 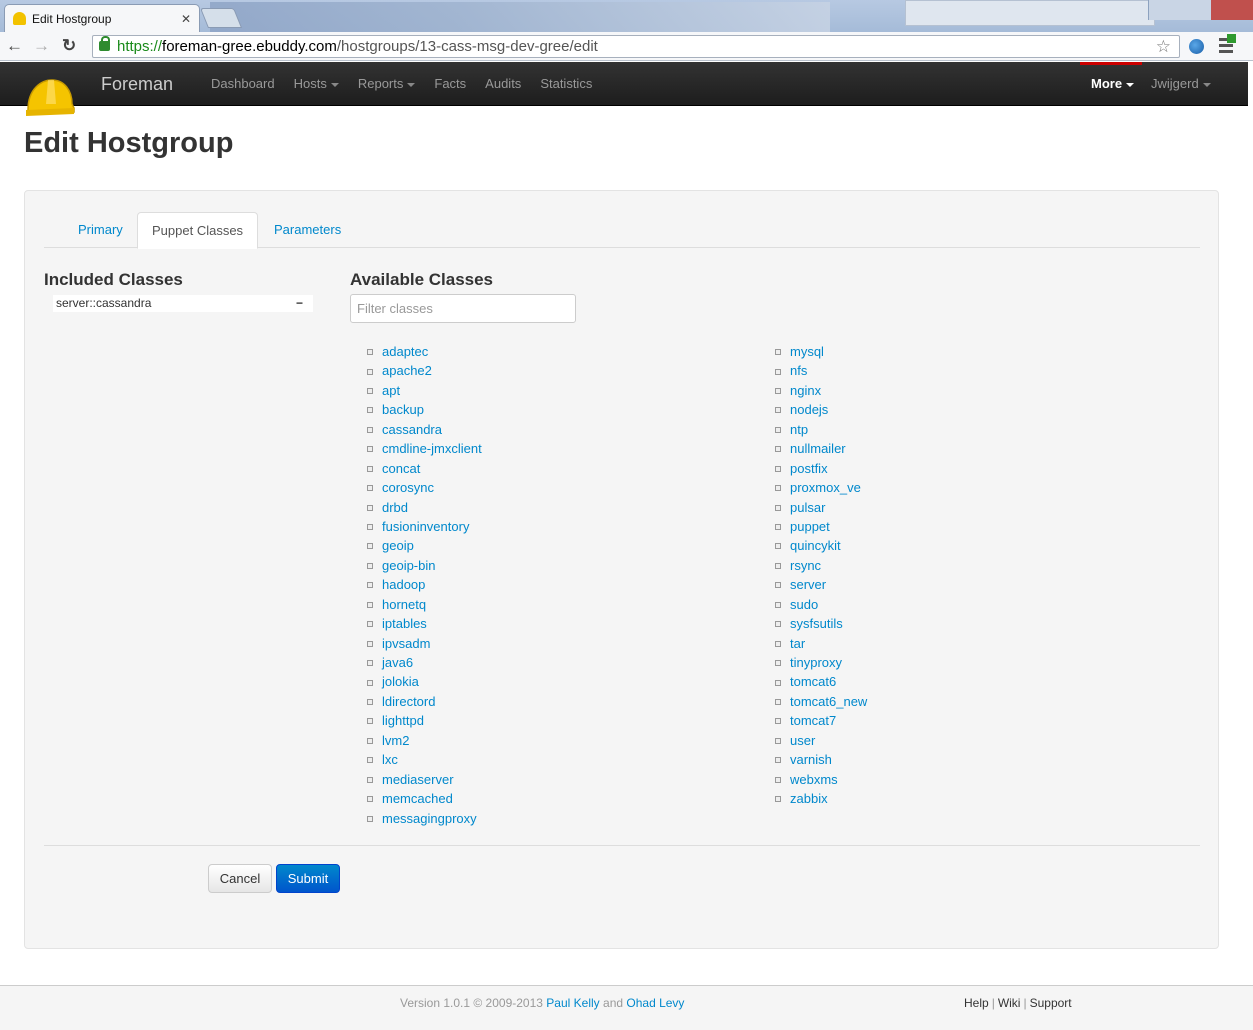 I want to click on available-class-item: iptables, so click(x=423, y=623).